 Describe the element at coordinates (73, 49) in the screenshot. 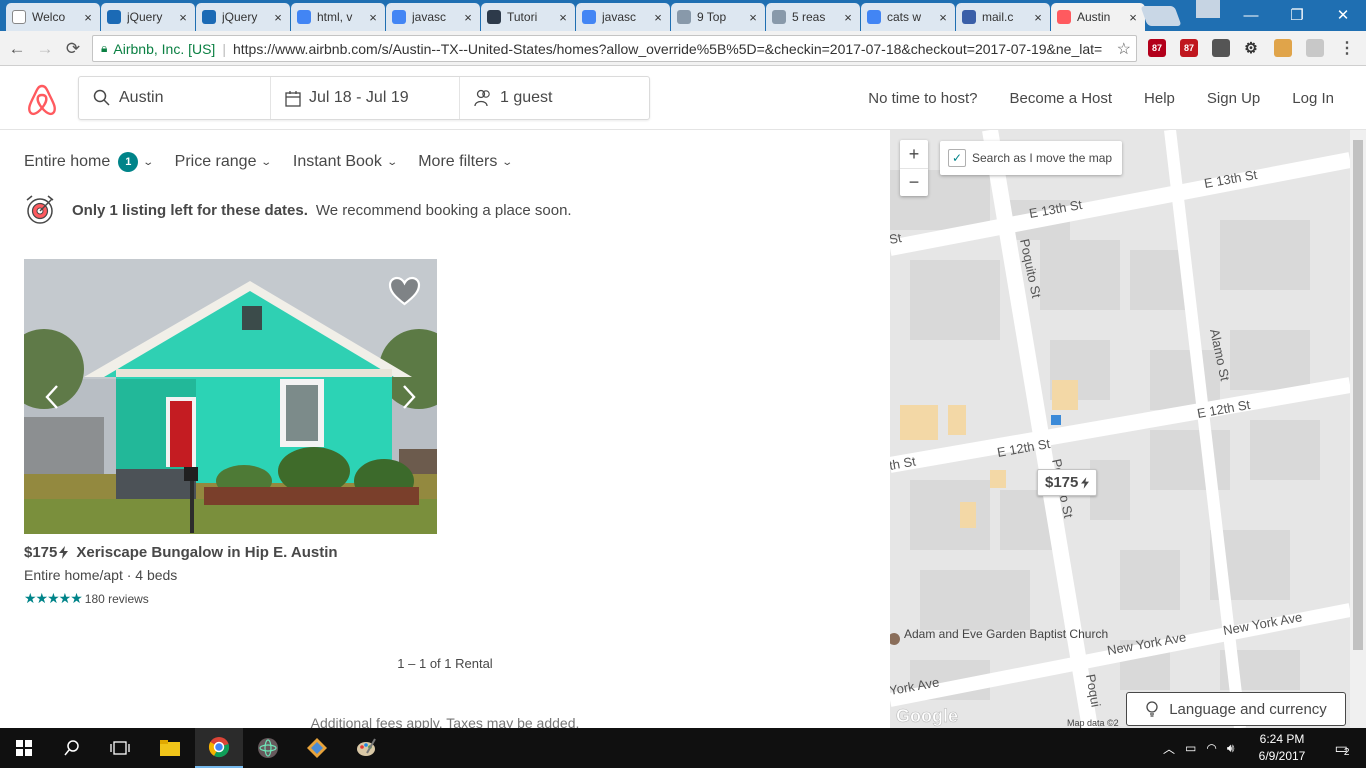

I see `reload-button: ⟳` at that location.